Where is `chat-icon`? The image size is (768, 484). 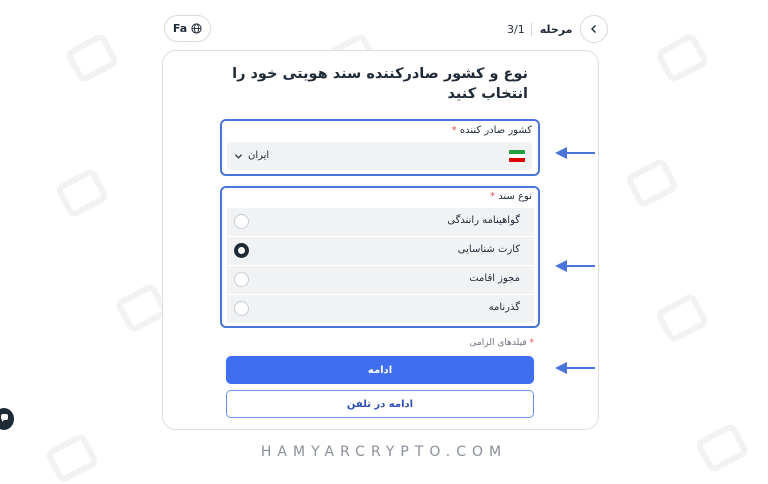 chat-icon is located at coordinates (4, 418).